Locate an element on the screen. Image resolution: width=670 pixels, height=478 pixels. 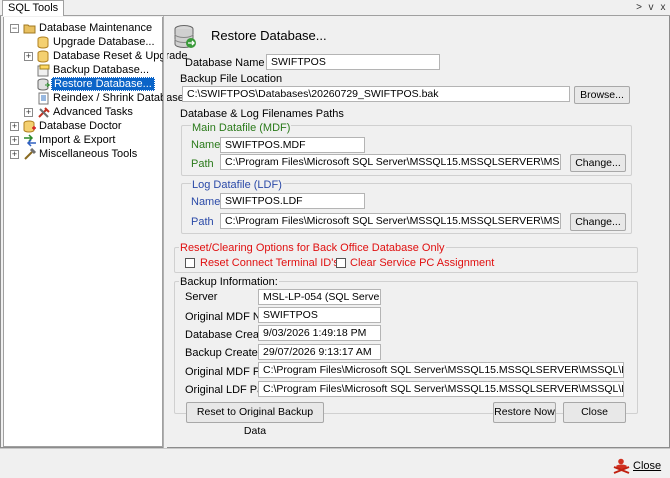
tree-item-advanced-tasks: Advanced Tasks is located at coordinates (93, 112).